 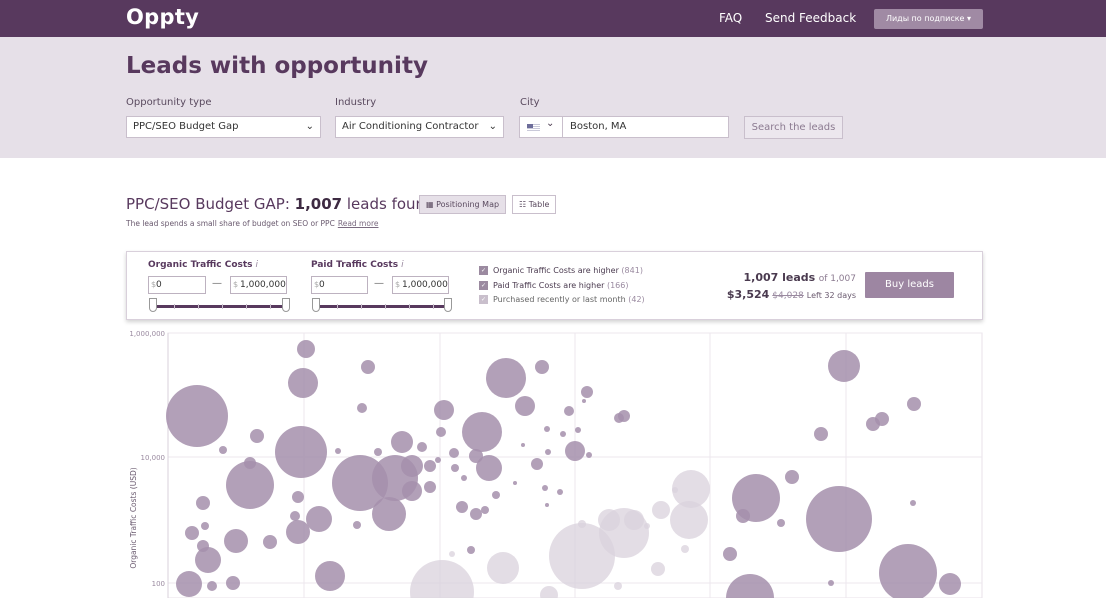 I want to click on paid-range-track, so click(x=382, y=306).